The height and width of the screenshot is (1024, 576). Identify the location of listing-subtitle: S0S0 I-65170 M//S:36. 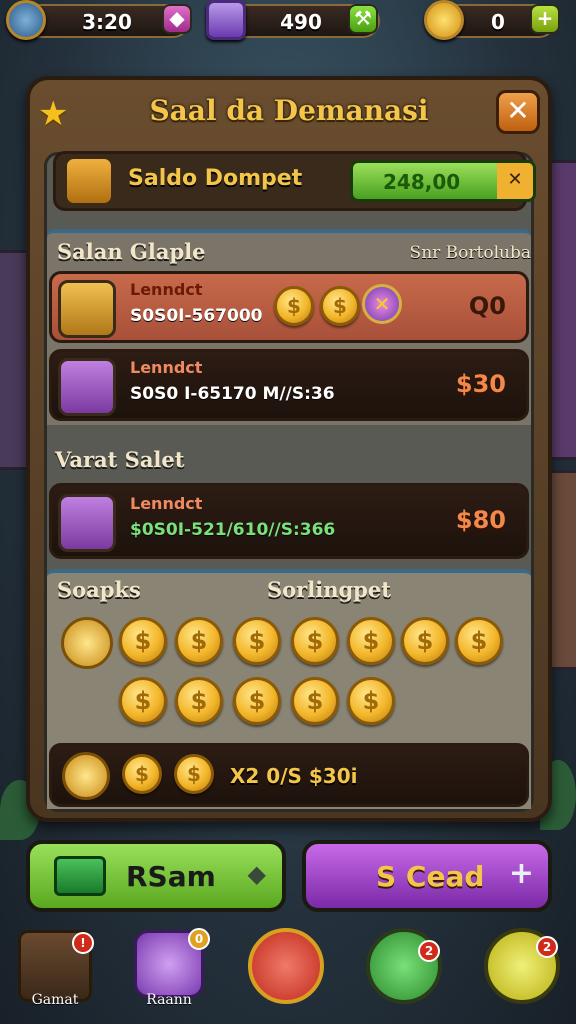
(232, 394).